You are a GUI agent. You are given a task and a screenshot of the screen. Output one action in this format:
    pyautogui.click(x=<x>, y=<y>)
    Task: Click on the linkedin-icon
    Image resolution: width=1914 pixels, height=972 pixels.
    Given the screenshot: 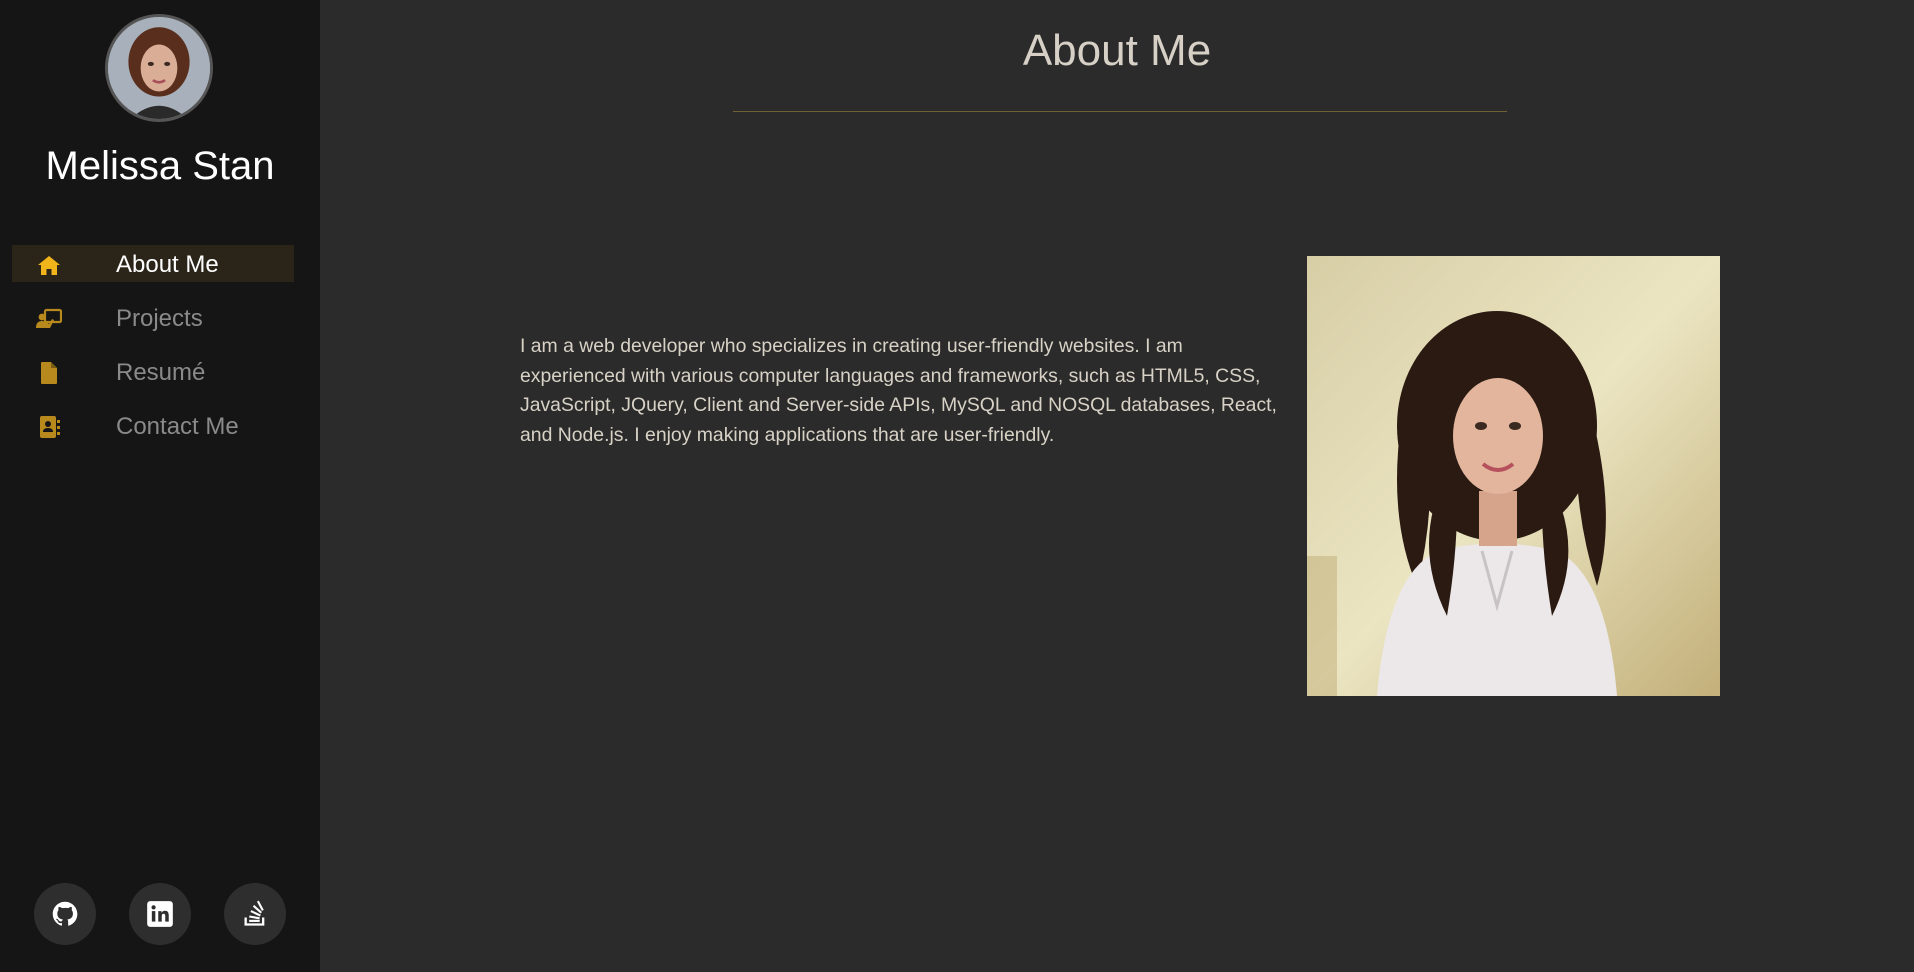 What is the action you would take?
    pyautogui.click(x=160, y=914)
    